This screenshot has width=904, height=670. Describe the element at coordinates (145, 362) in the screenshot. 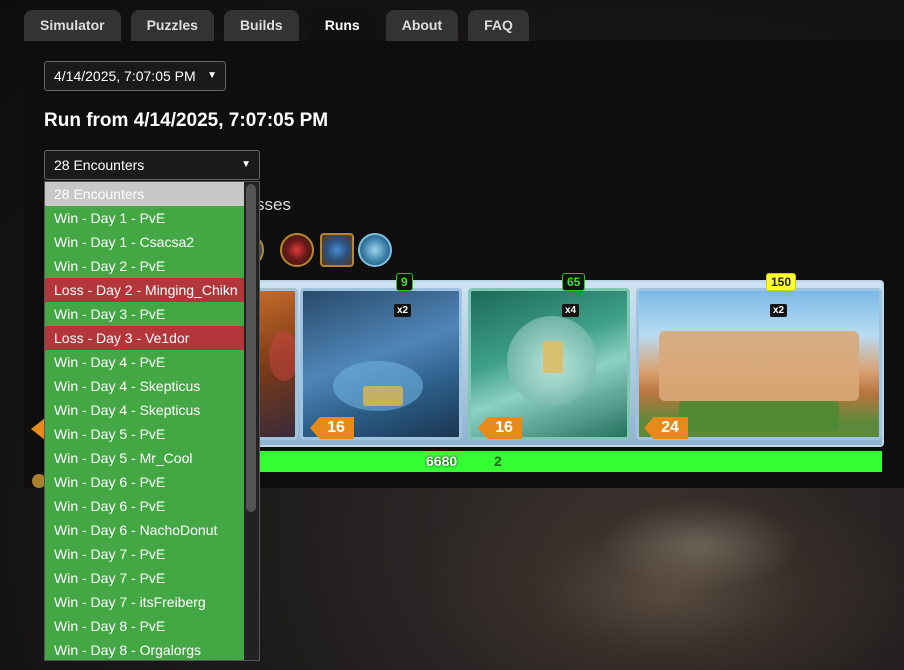

I see `dropdown-option: Win - Day 4 - PvE` at that location.